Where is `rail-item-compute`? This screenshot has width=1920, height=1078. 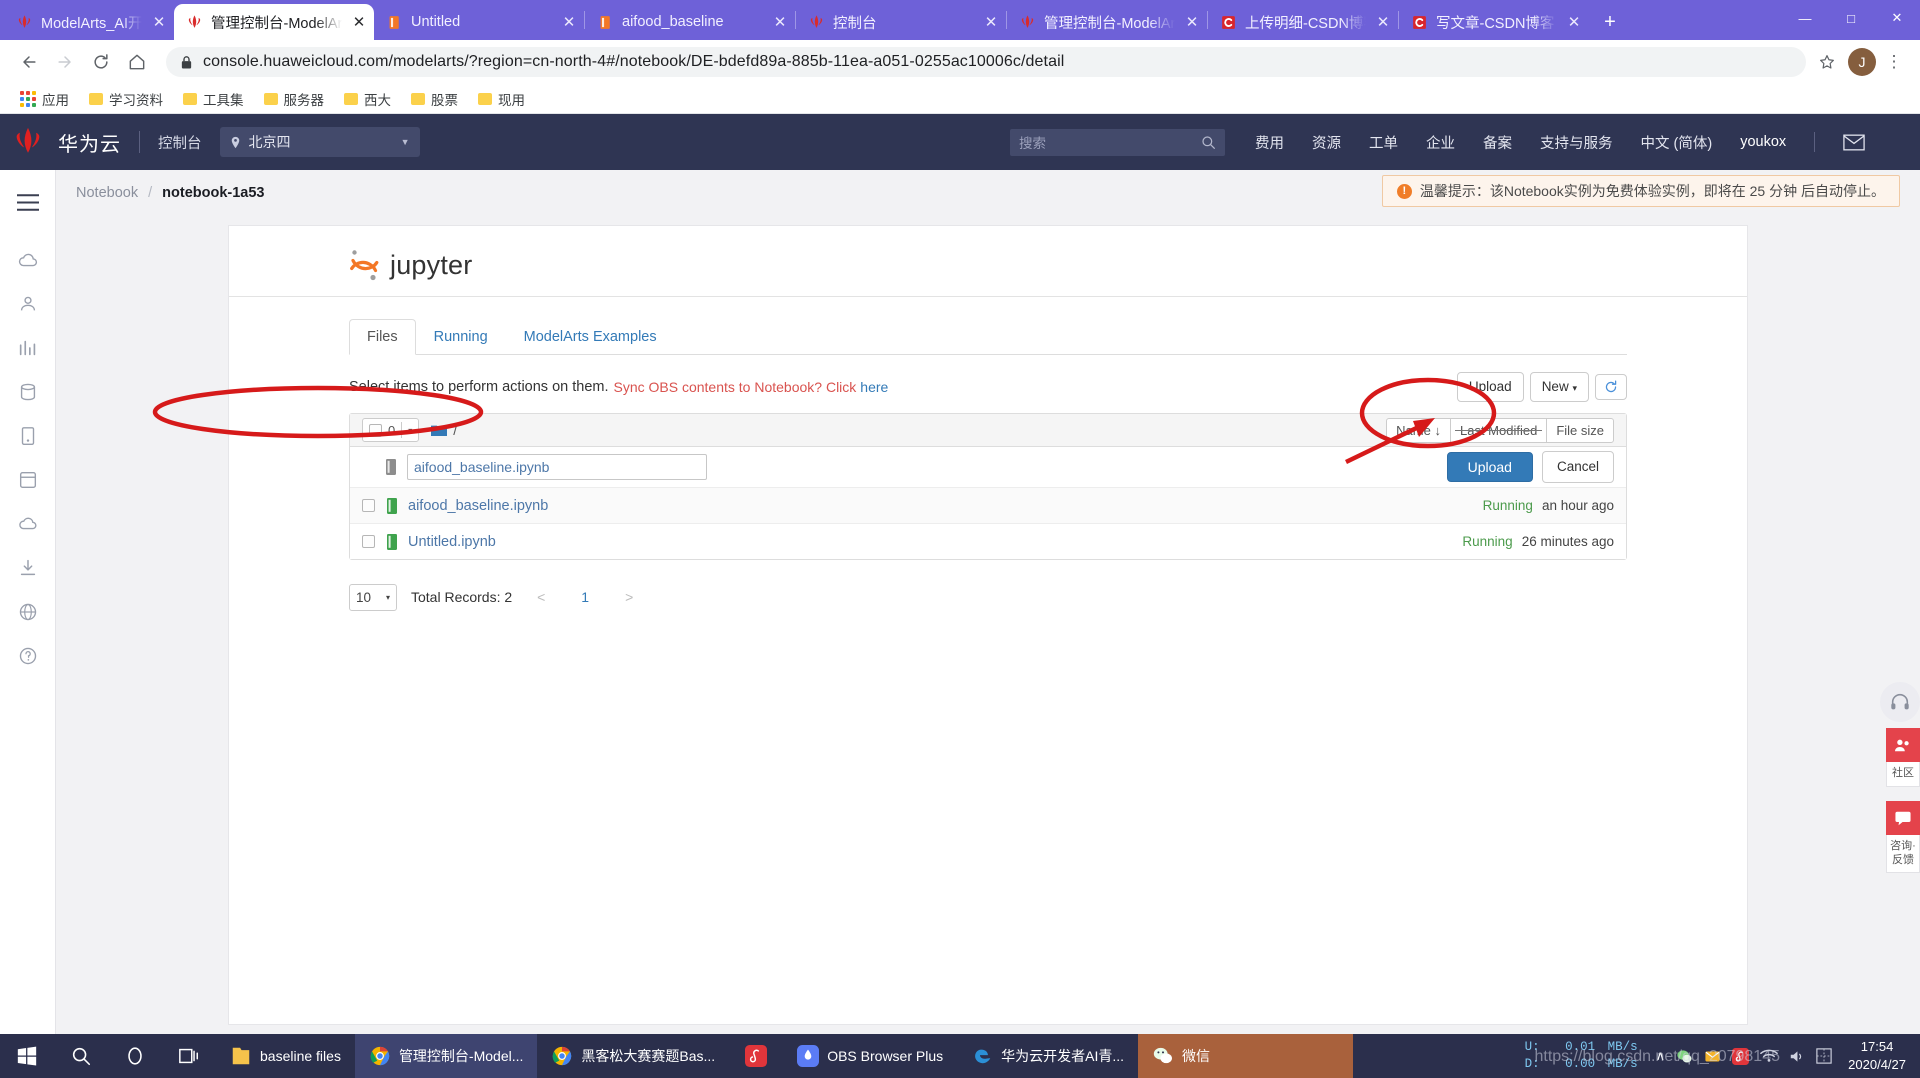
rail-item-compute is located at coordinates (28, 304).